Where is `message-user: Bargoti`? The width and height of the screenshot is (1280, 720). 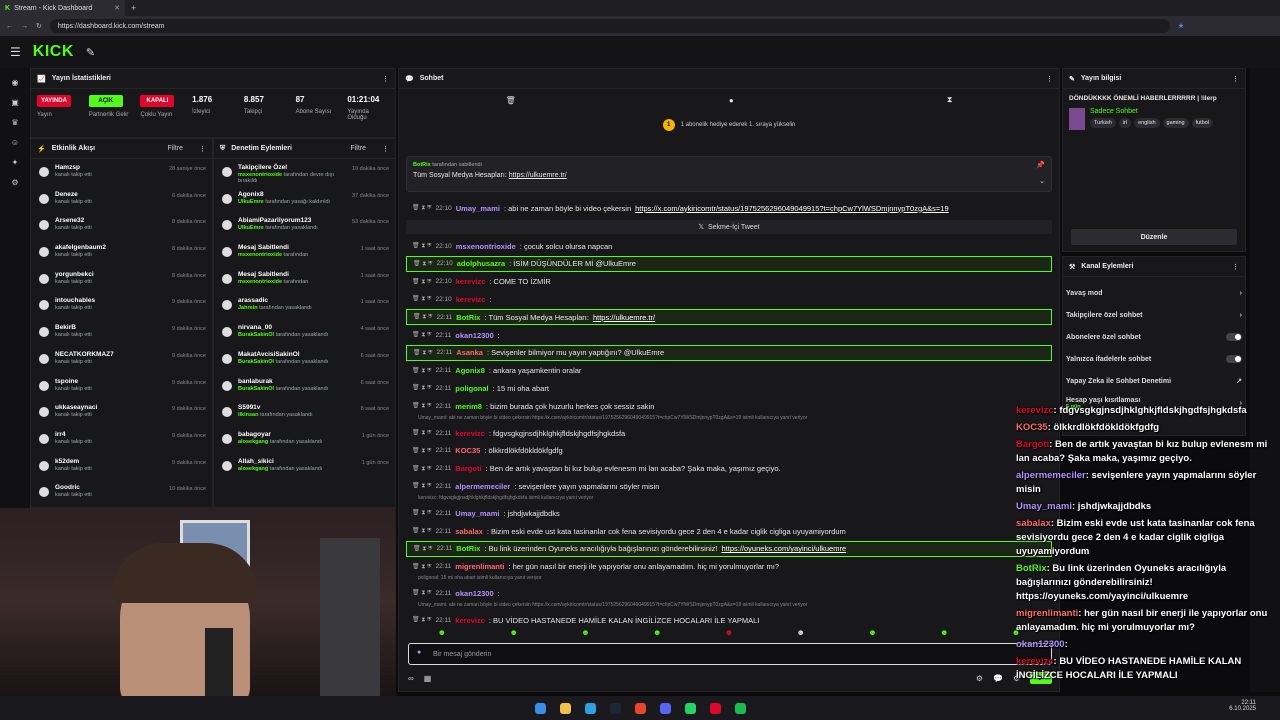
message-user: Bargoti is located at coordinates (468, 468).